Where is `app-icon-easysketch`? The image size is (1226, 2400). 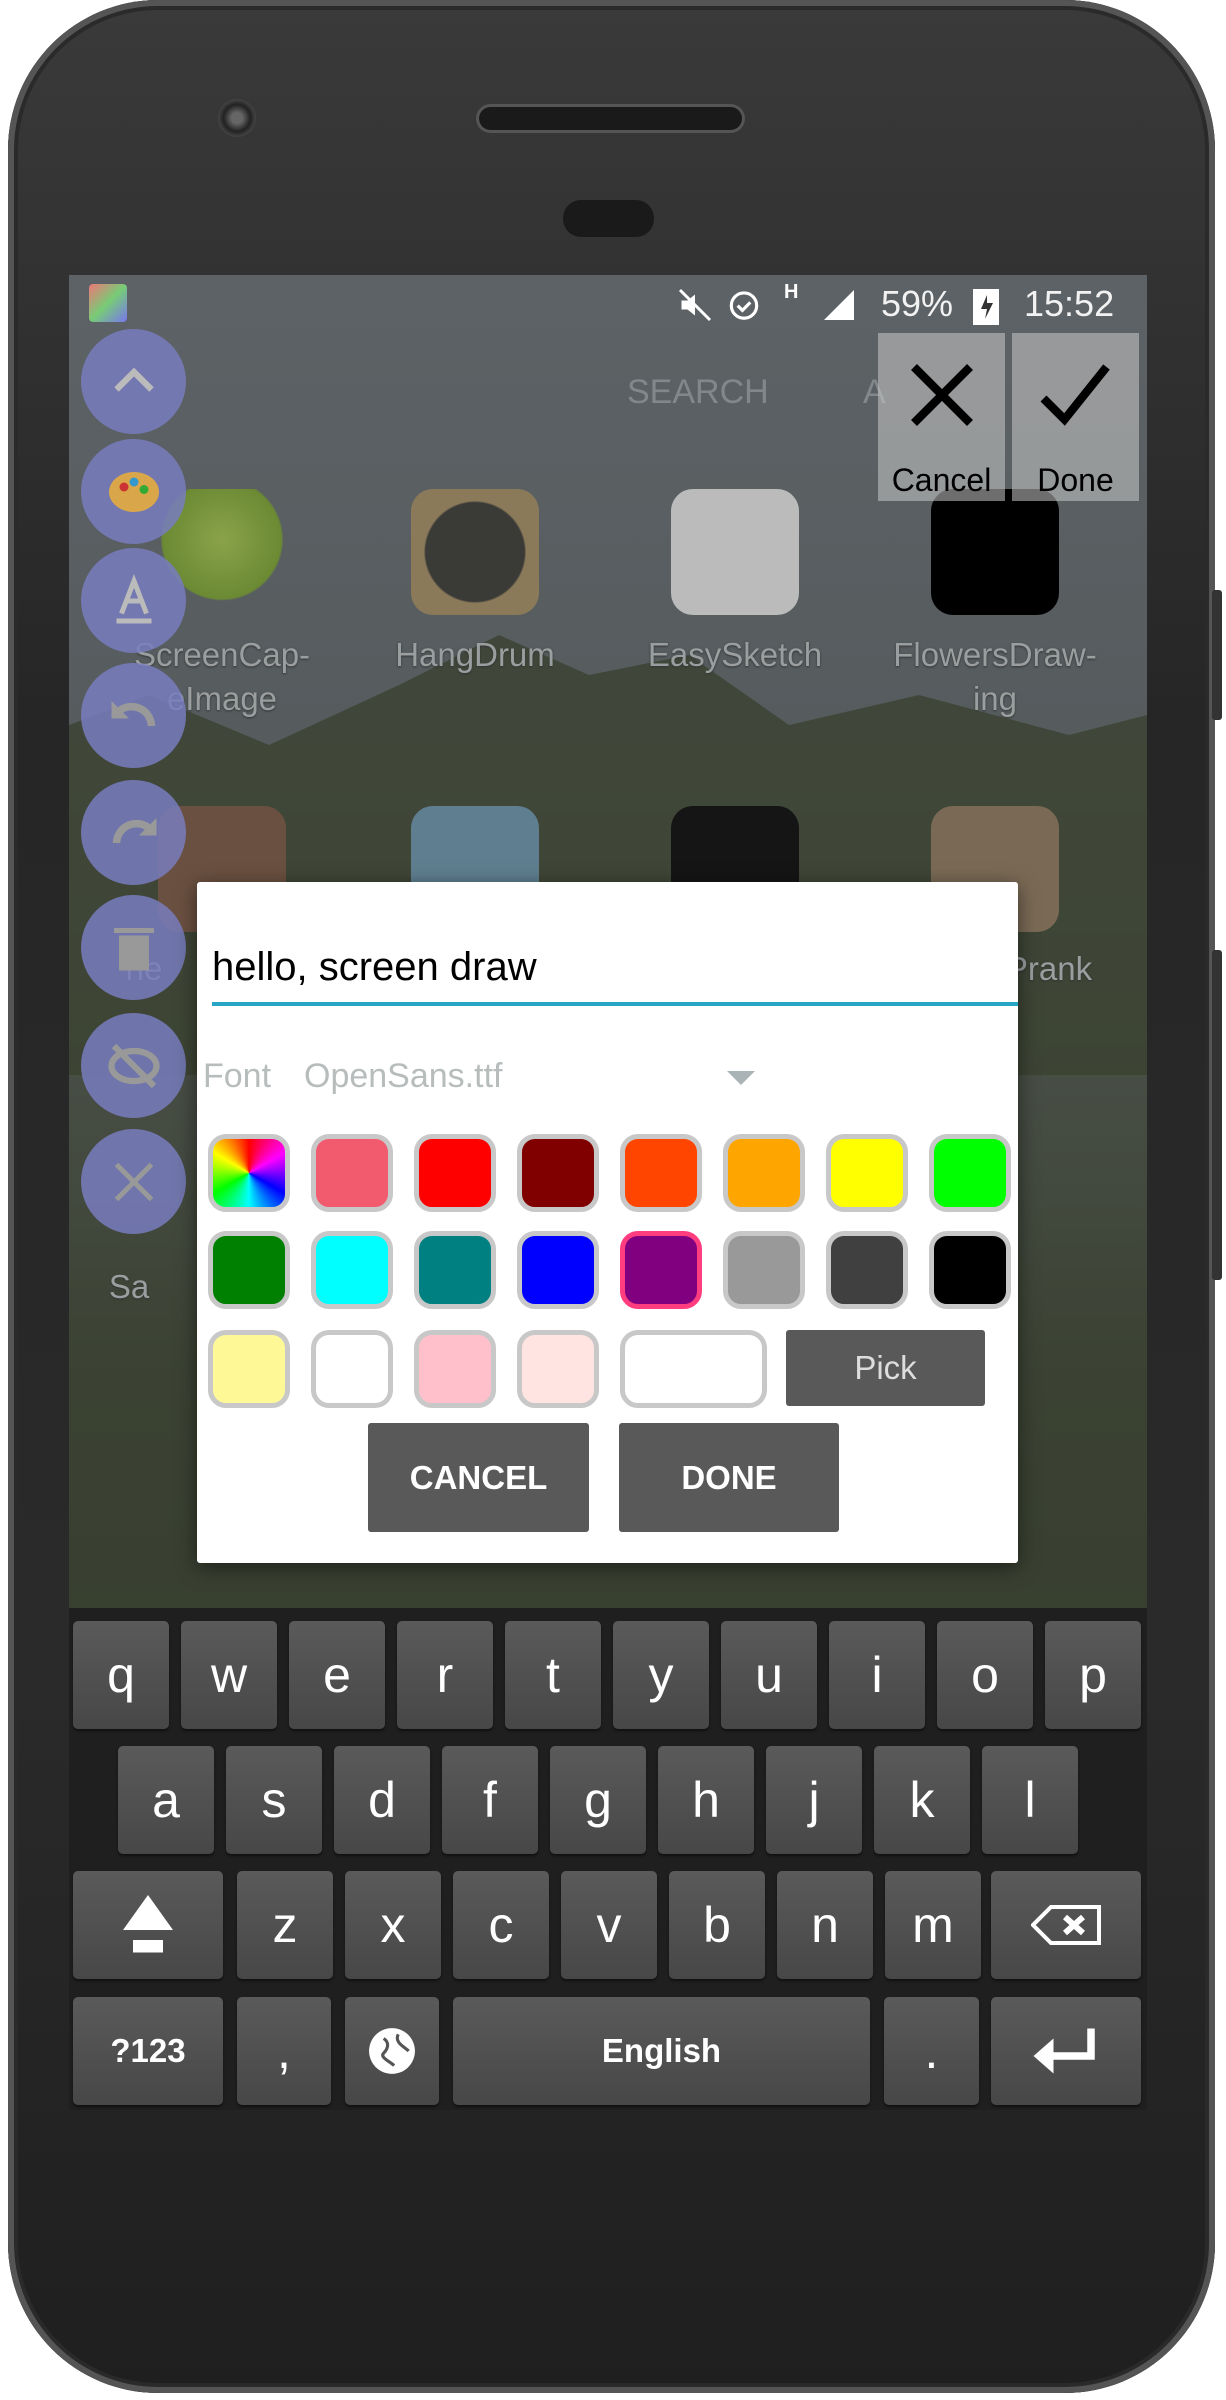 app-icon-easysketch is located at coordinates (735, 552).